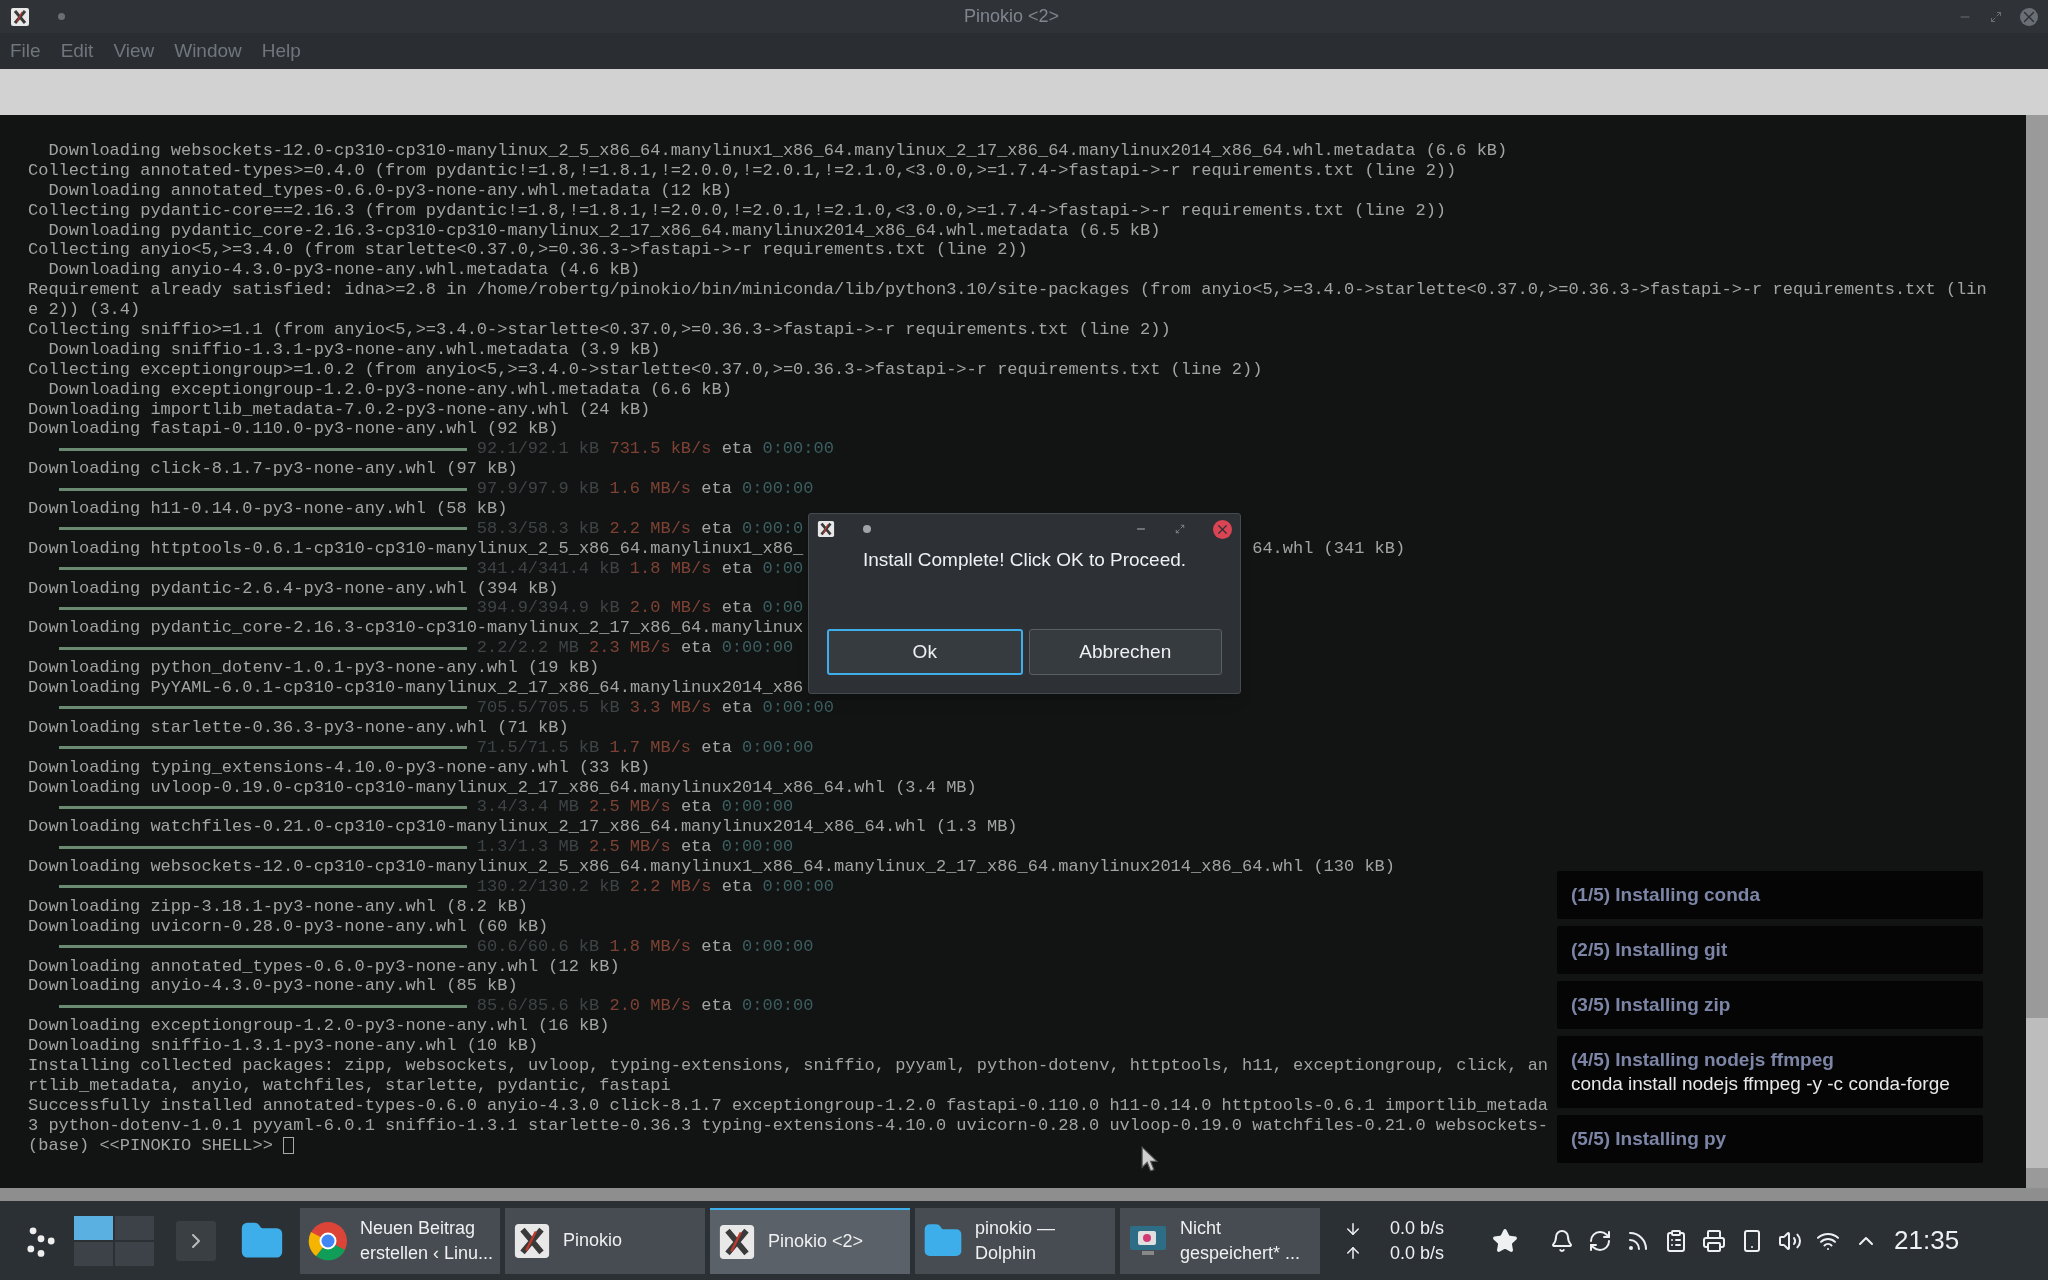 Image resolution: width=2048 pixels, height=1280 pixels. Describe the element at coordinates (1417, 1253) in the screenshot. I see `upload-speed: 0.0 b/s` at that location.